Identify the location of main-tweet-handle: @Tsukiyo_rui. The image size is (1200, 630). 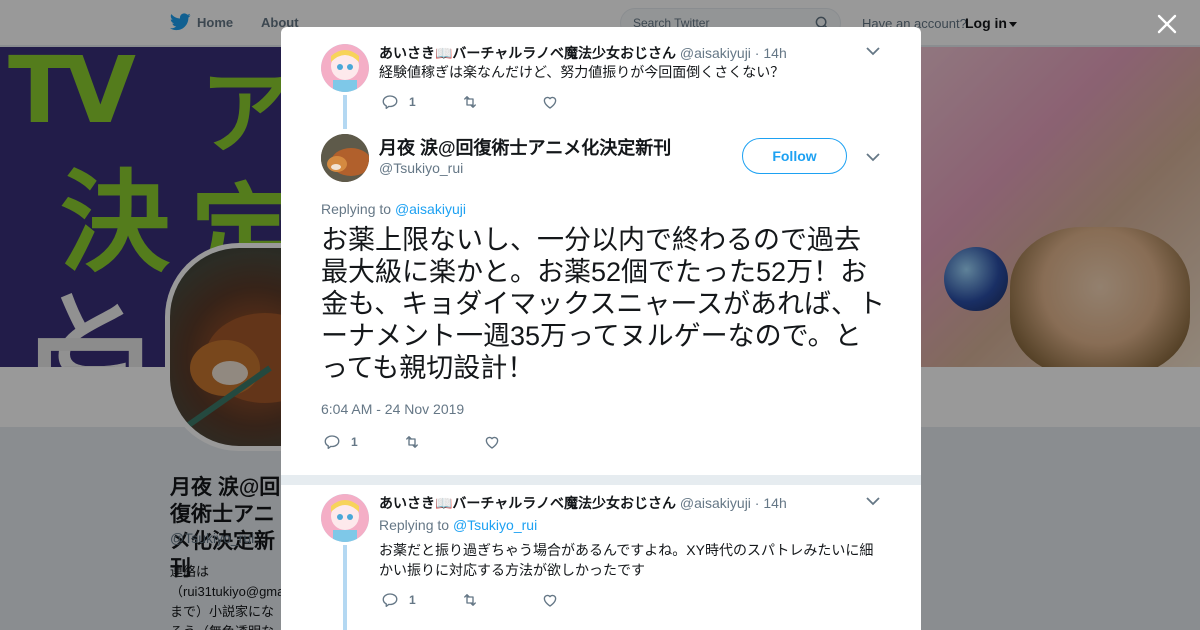
(421, 168).